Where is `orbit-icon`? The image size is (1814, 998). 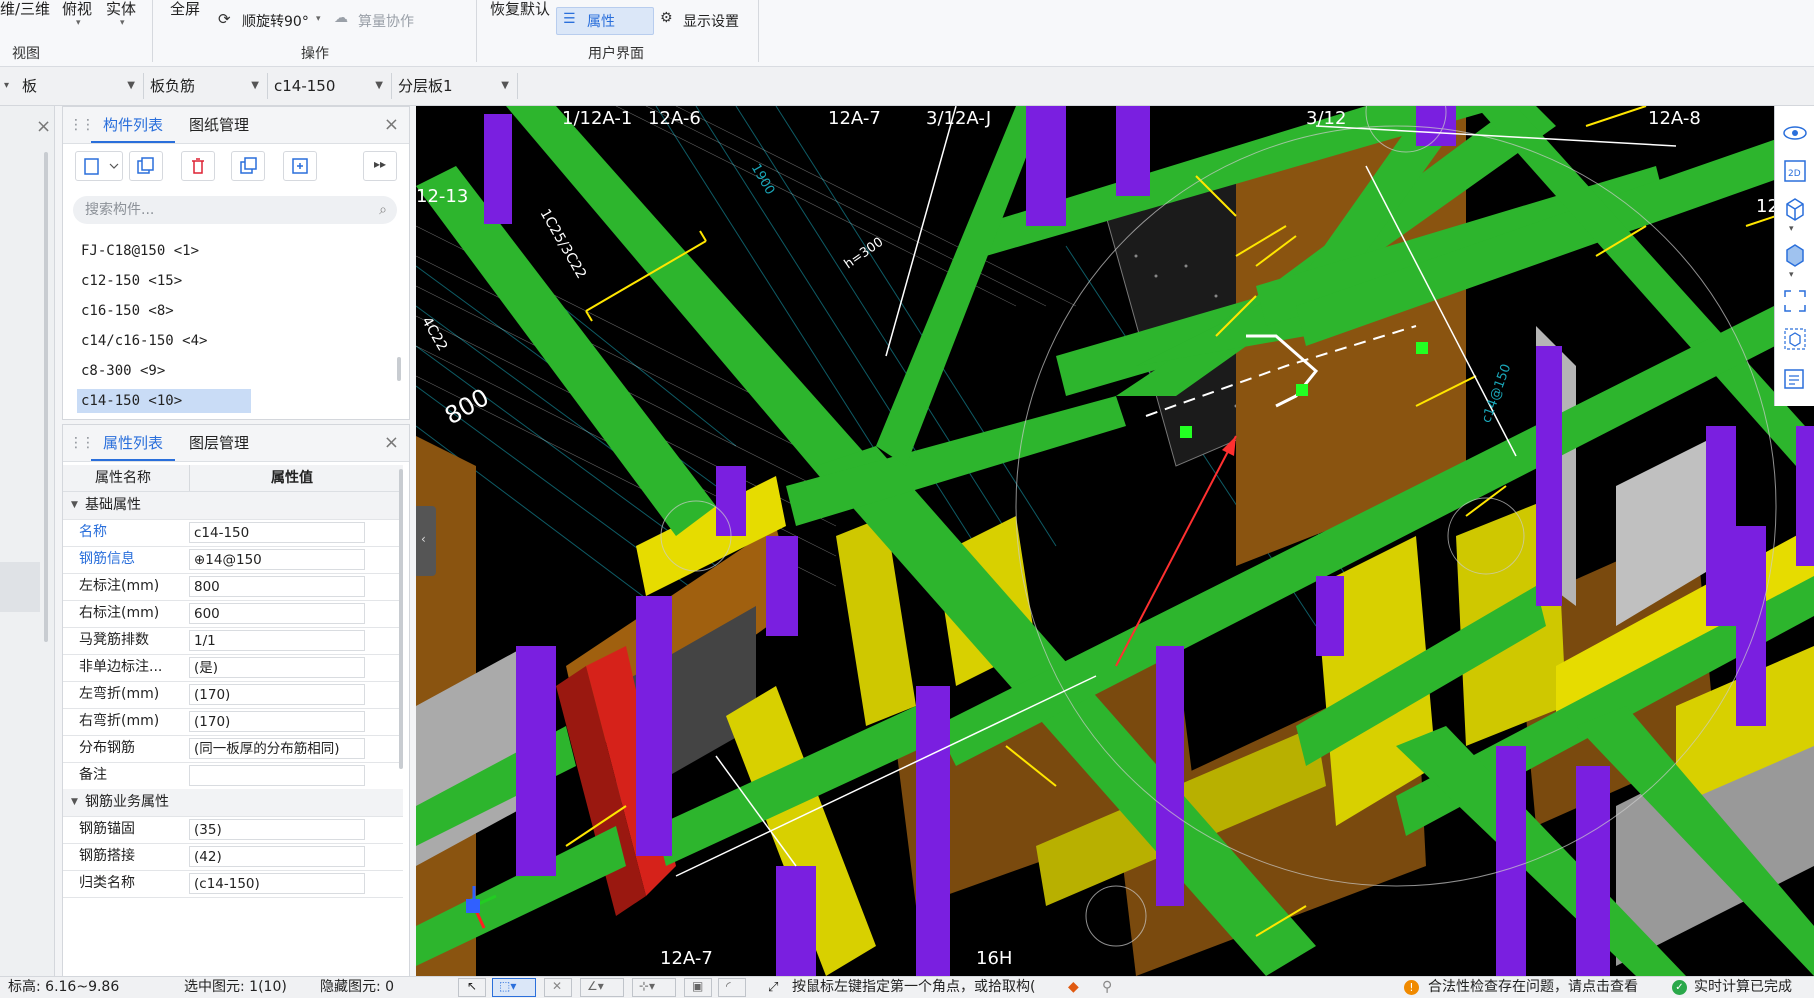
orbit-icon is located at coordinates (1795, 133).